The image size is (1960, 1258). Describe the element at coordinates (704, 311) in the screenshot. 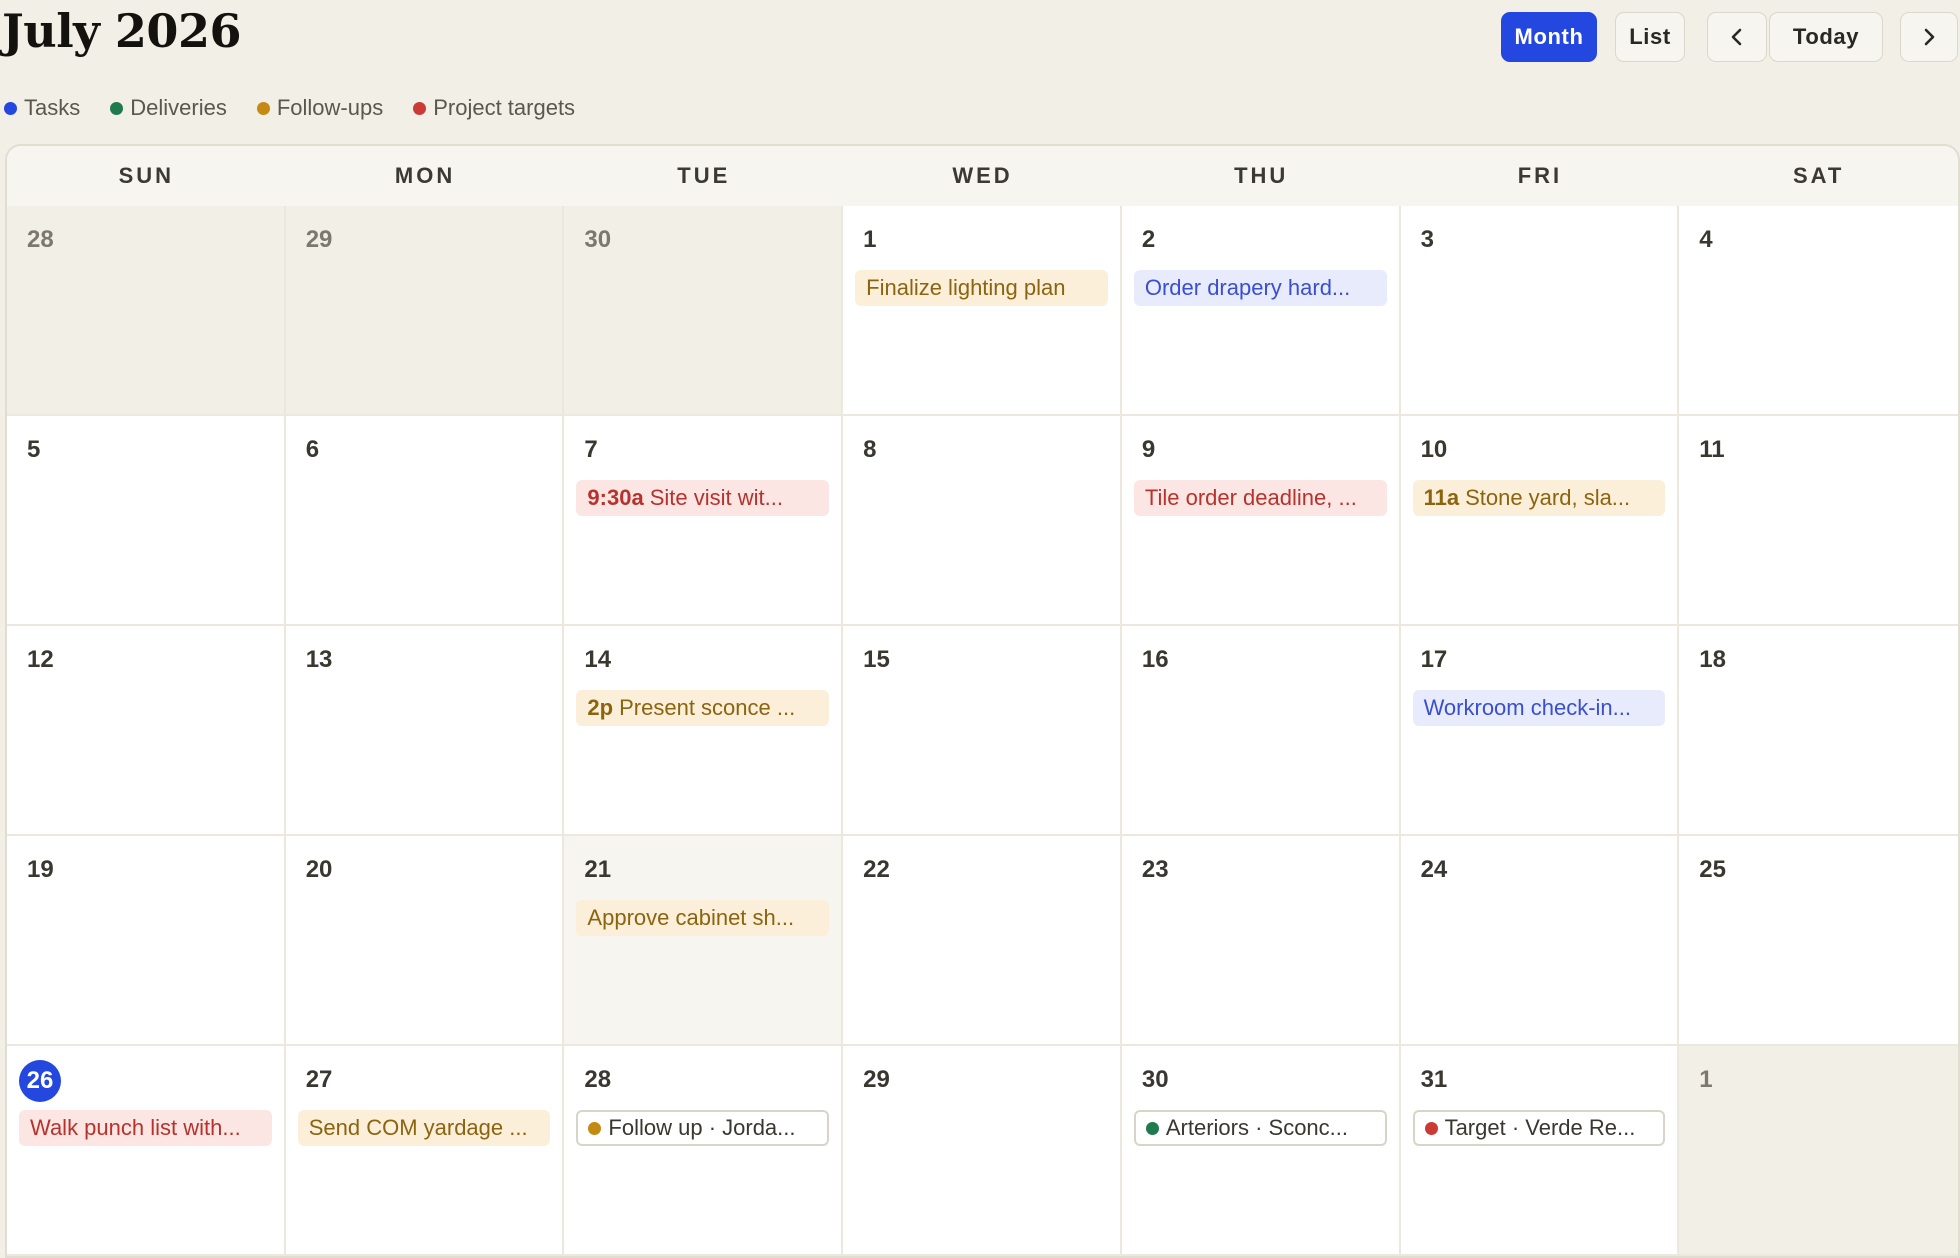

I see `day-cell: 30` at that location.